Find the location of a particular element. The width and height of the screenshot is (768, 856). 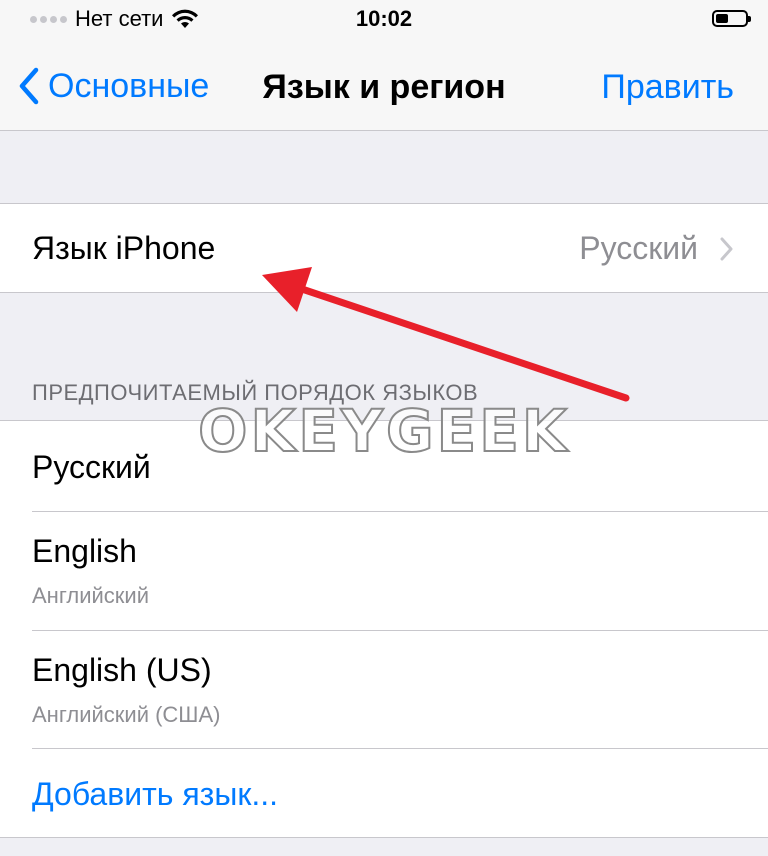

iphone-language-row: Язык iPhone Русский is located at coordinates (384, 248).